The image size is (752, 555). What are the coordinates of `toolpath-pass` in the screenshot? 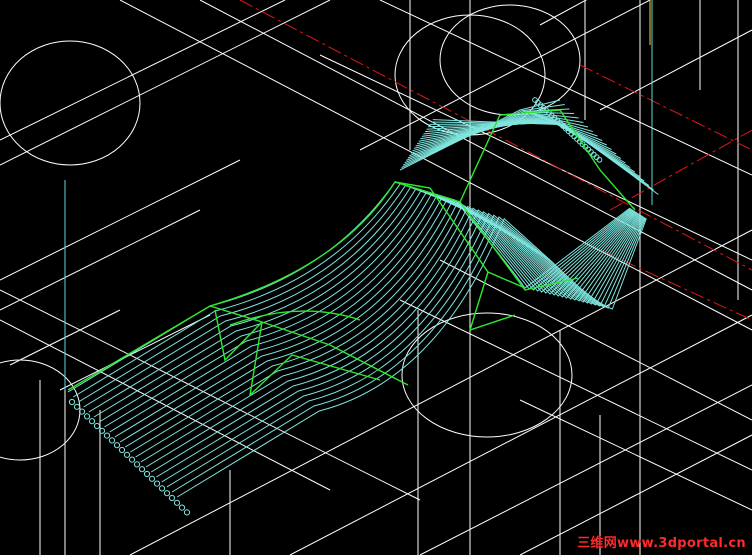 It's located at (530, 146).